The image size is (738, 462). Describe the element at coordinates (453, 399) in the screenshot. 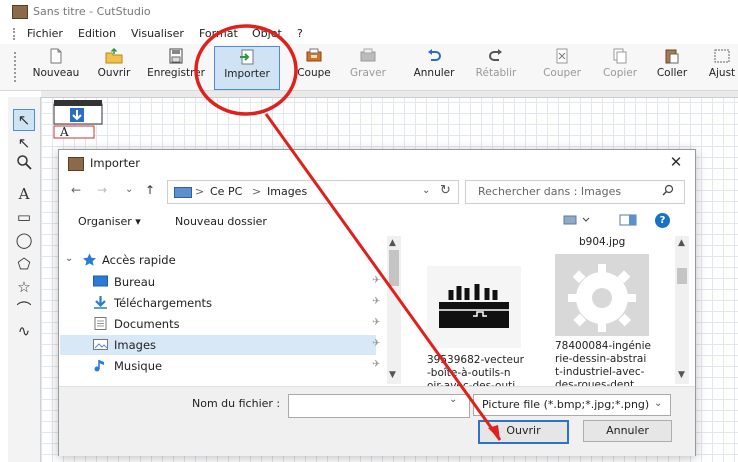

I see `filename-dropdown-chevron-icon: ⌄` at that location.